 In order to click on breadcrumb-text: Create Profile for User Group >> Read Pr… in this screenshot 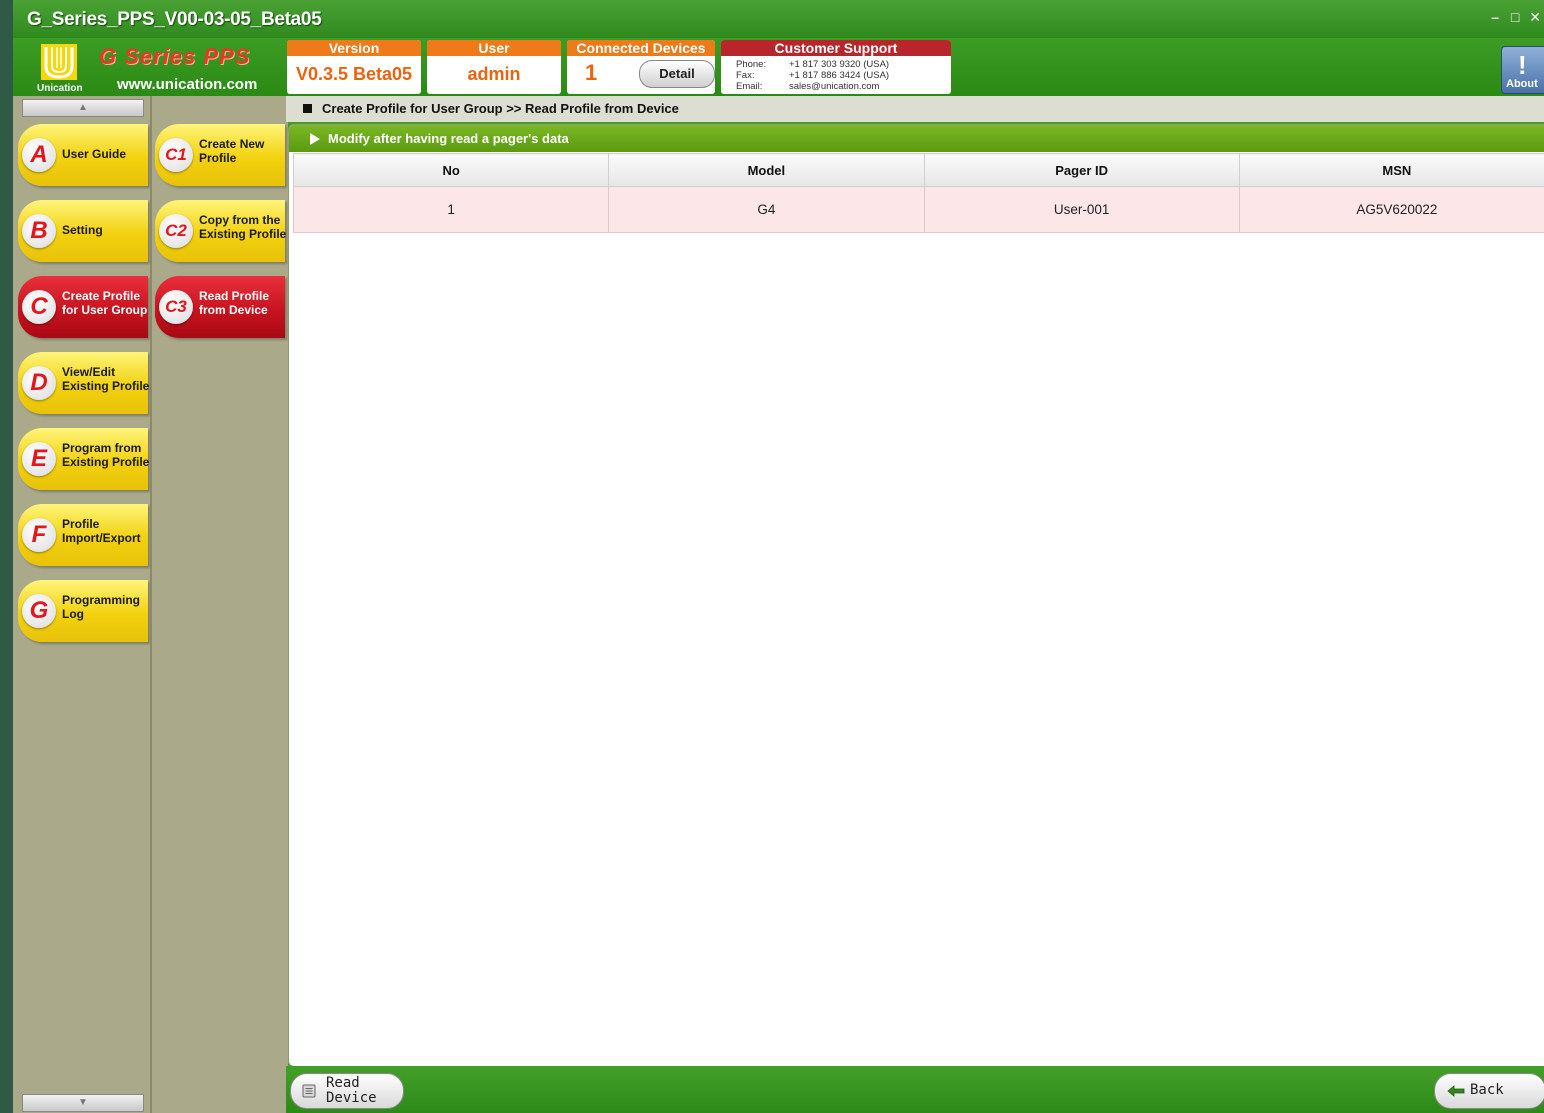, I will do `click(500, 108)`.